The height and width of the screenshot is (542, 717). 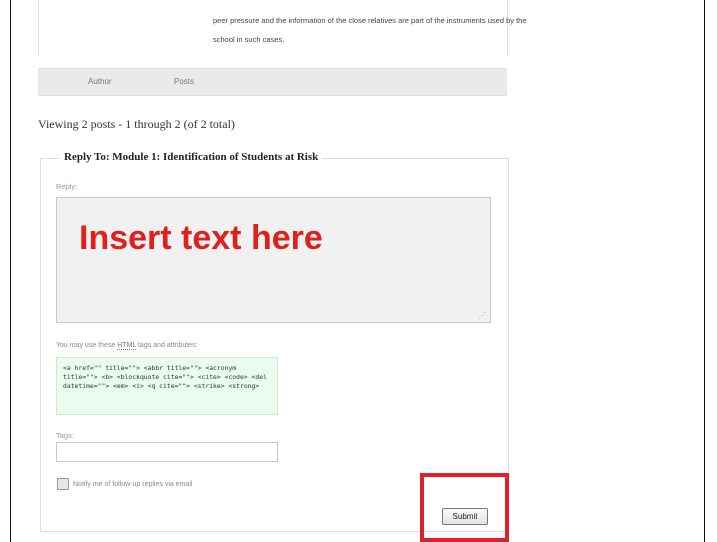 I want to click on resize-handle-icon: ⋰, so click(x=482, y=316).